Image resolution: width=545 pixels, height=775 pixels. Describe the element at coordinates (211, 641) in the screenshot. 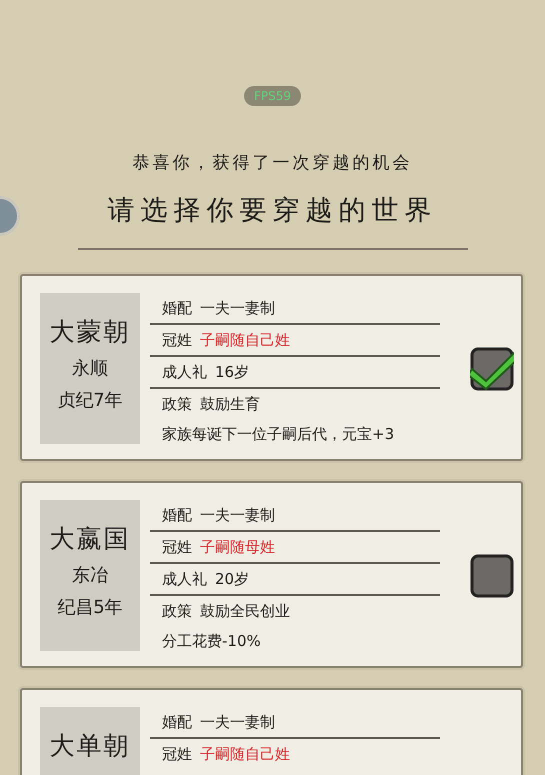

I see `policy-note: 分工花费-10%` at that location.